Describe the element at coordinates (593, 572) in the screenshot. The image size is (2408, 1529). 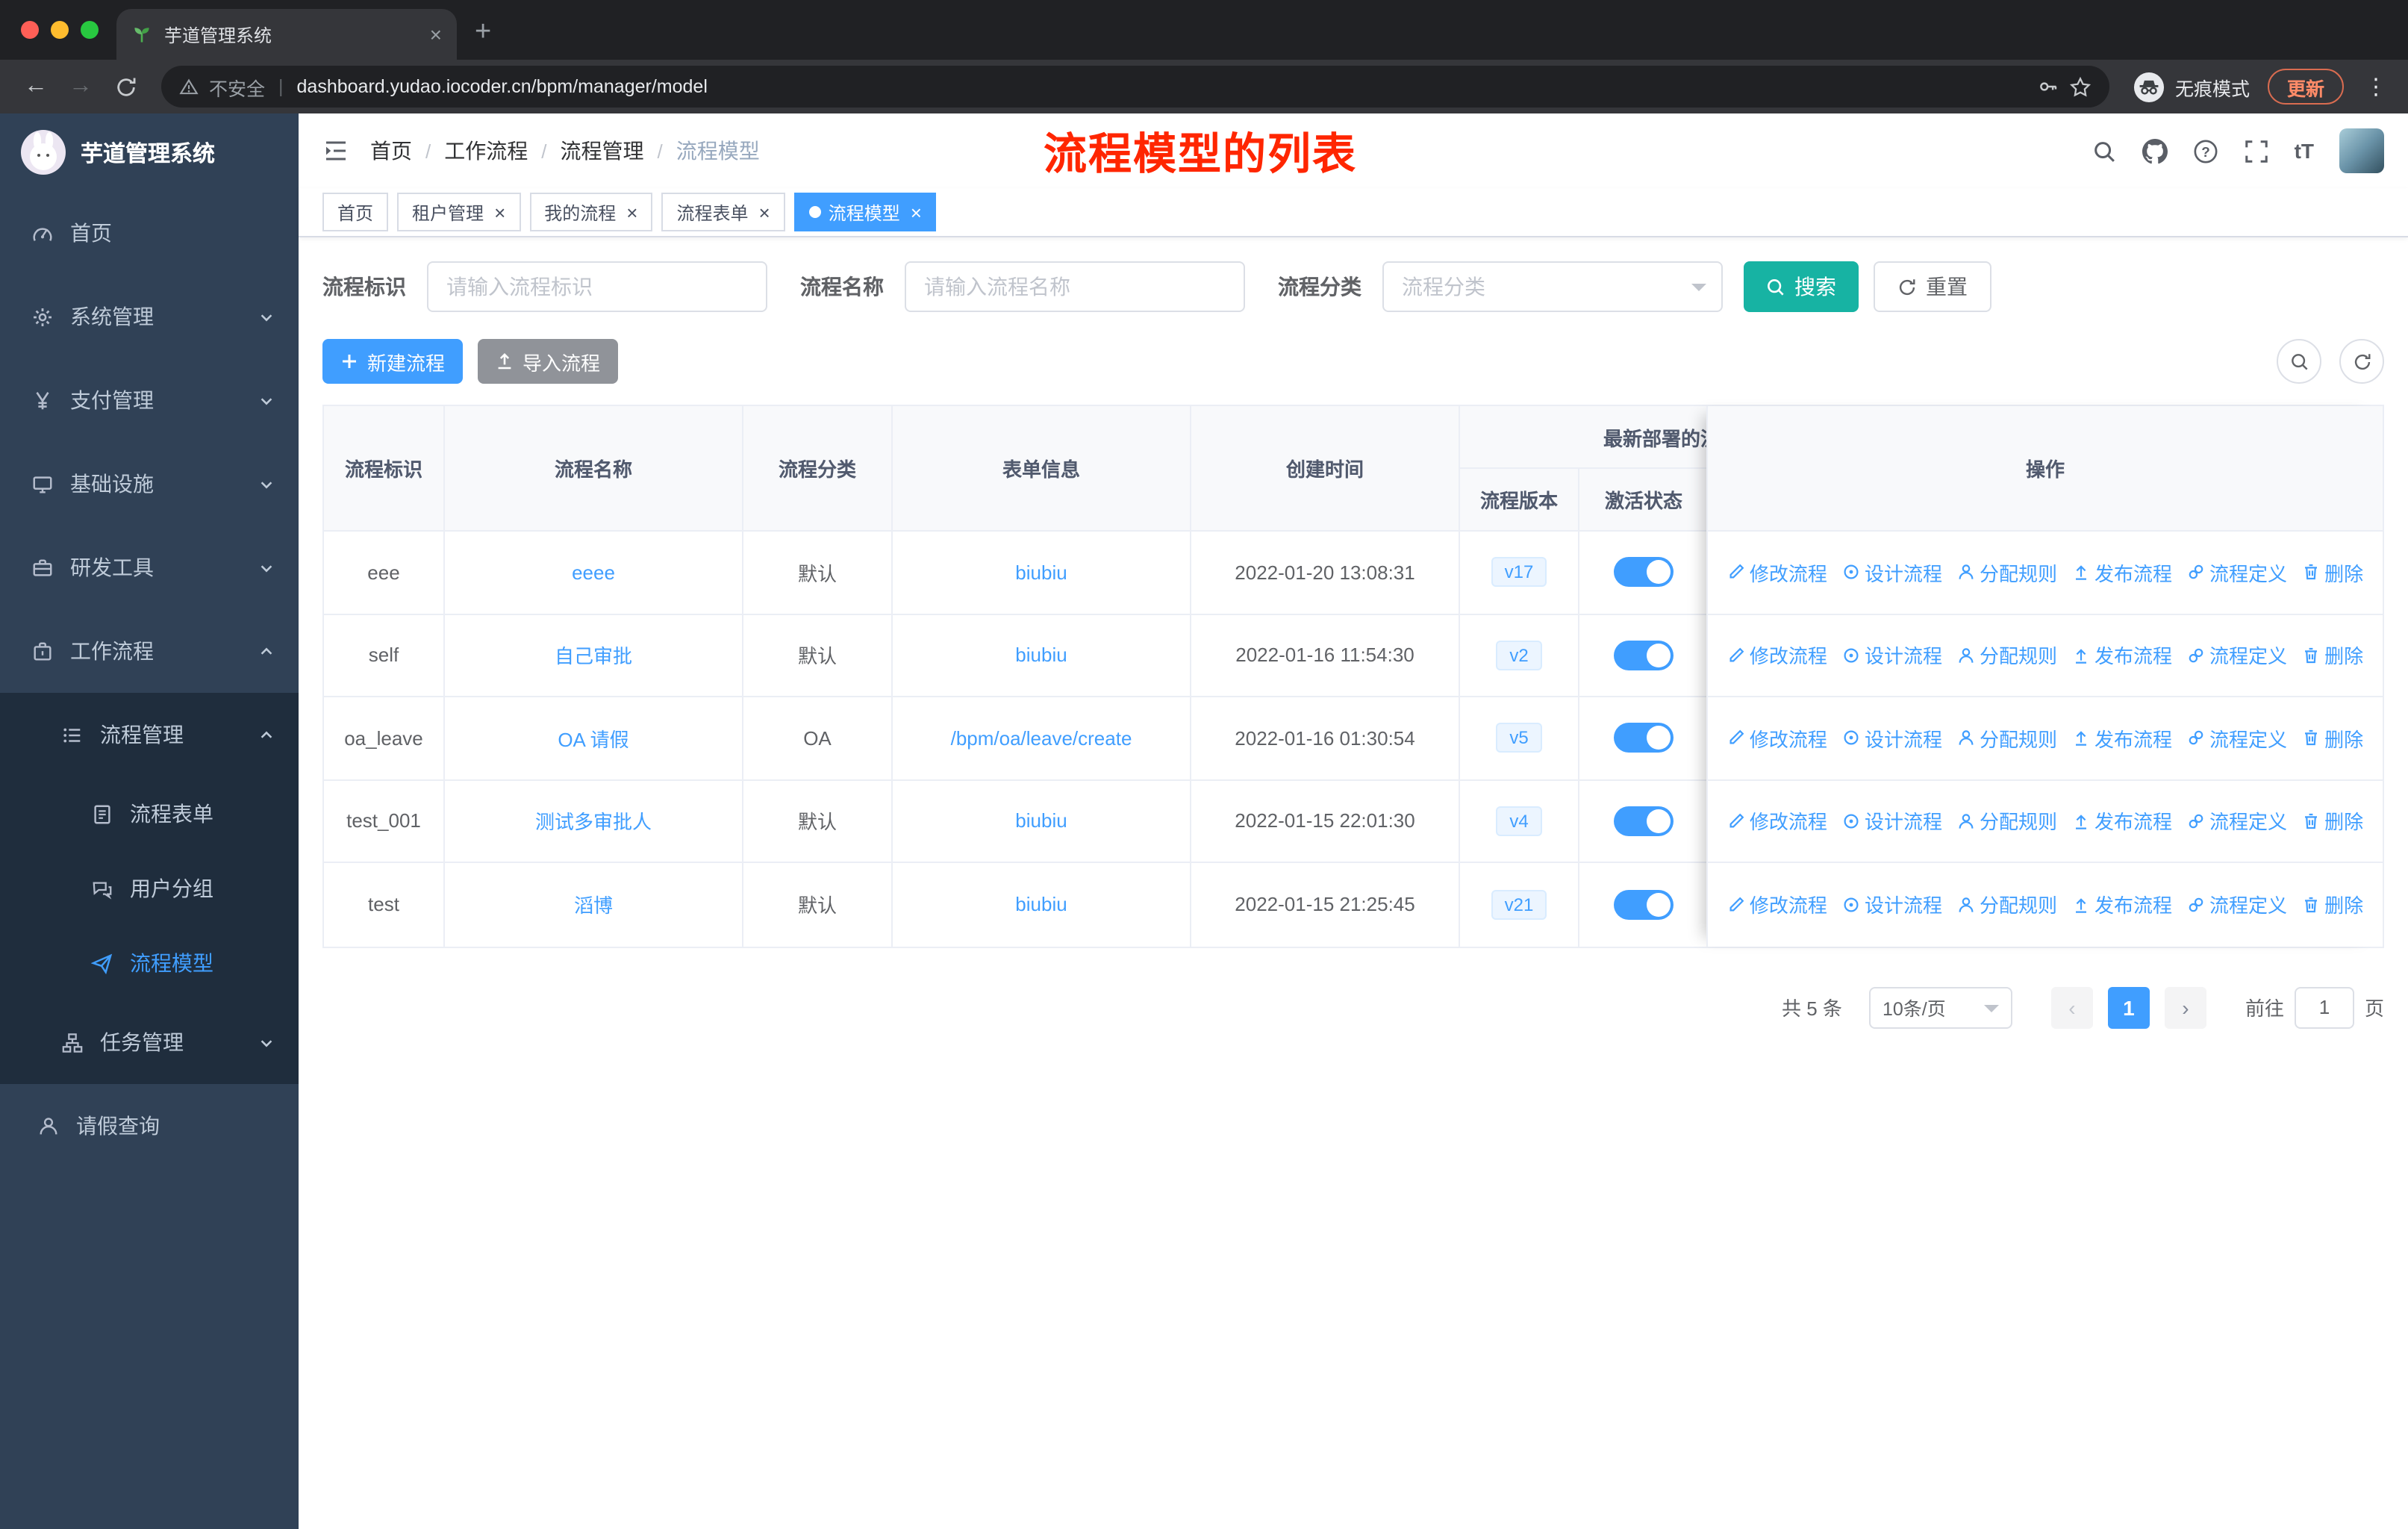
I see `process-name-link: eeee` at that location.